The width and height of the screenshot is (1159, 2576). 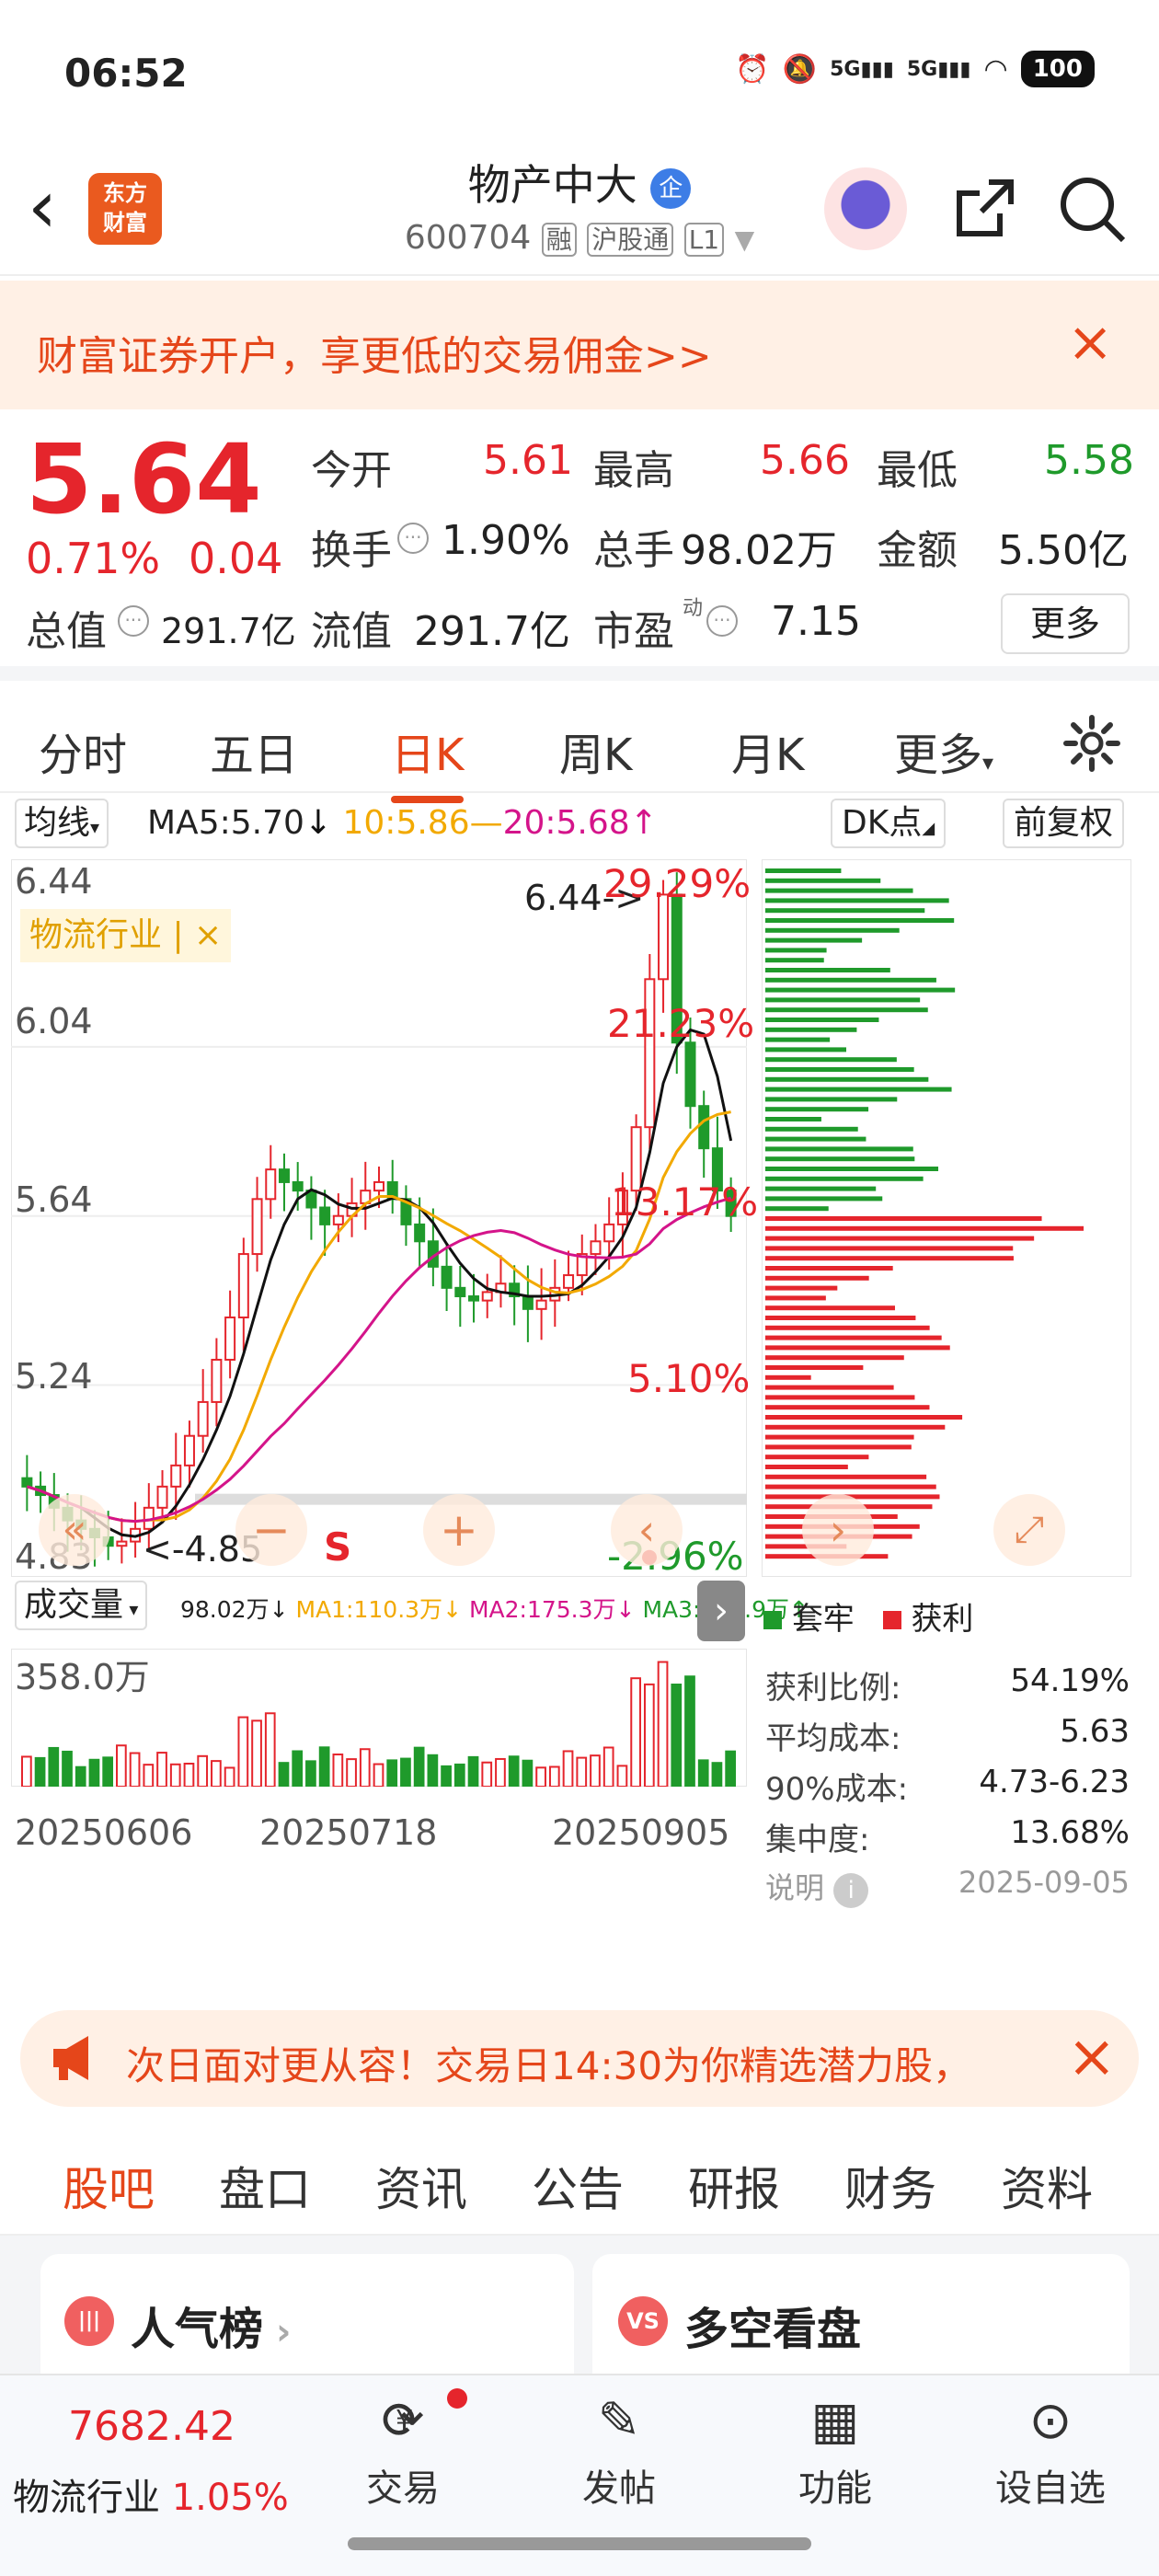 I want to click on tab-announcements: 公告, so click(x=578, y=2186).